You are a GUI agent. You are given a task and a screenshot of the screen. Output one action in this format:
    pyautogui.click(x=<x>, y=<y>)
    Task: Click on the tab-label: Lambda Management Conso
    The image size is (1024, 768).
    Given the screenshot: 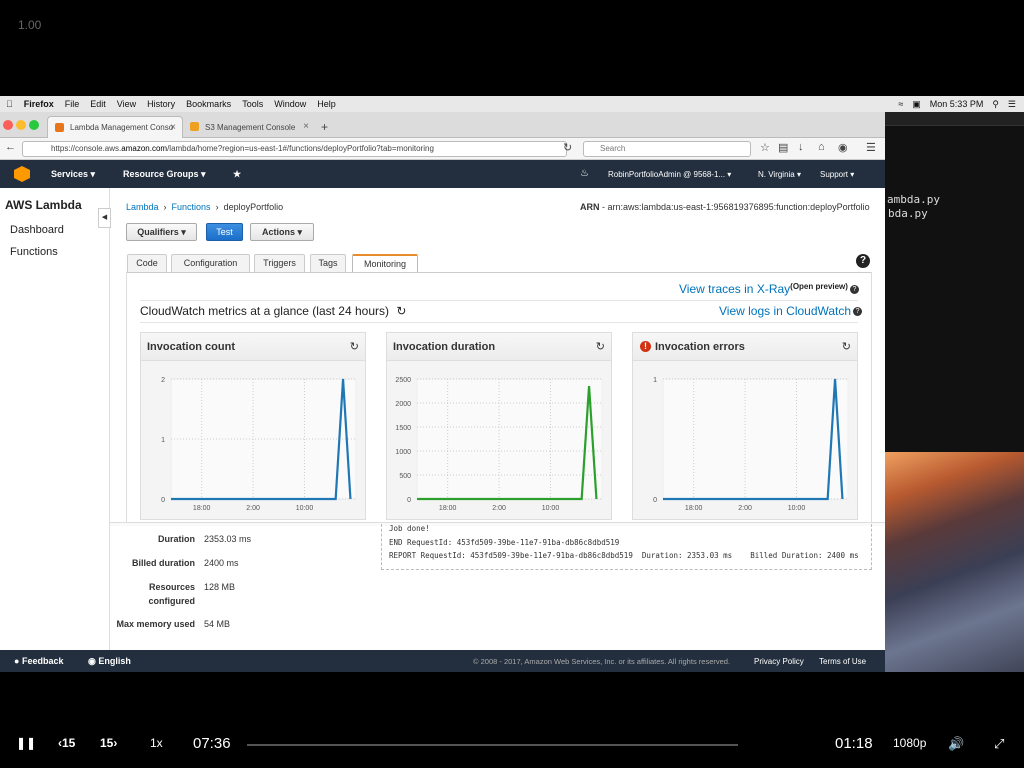 What is the action you would take?
    pyautogui.click(x=122, y=127)
    